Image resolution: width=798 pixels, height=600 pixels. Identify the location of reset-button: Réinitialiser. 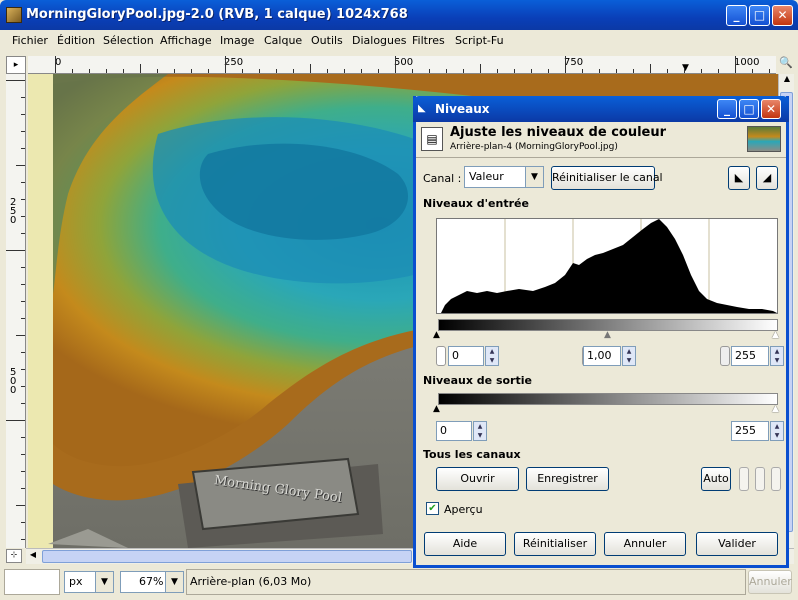
(555, 544).